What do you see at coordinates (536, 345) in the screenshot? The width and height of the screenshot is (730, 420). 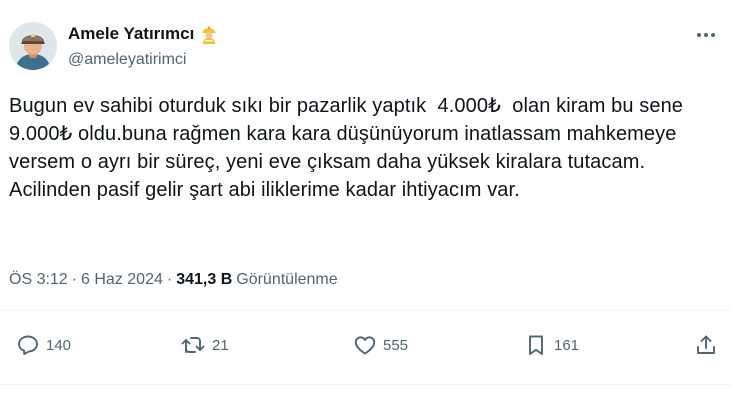 I see `bookmark-icon` at bounding box center [536, 345].